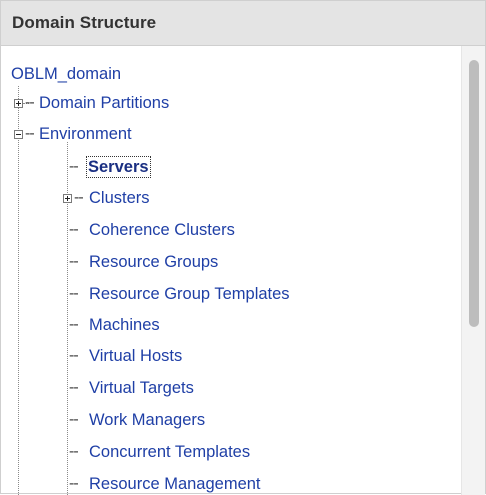 Image resolution: width=486 pixels, height=495 pixels. What do you see at coordinates (153, 262) in the screenshot?
I see `tree-item-resource-groups: Resource Groups` at bounding box center [153, 262].